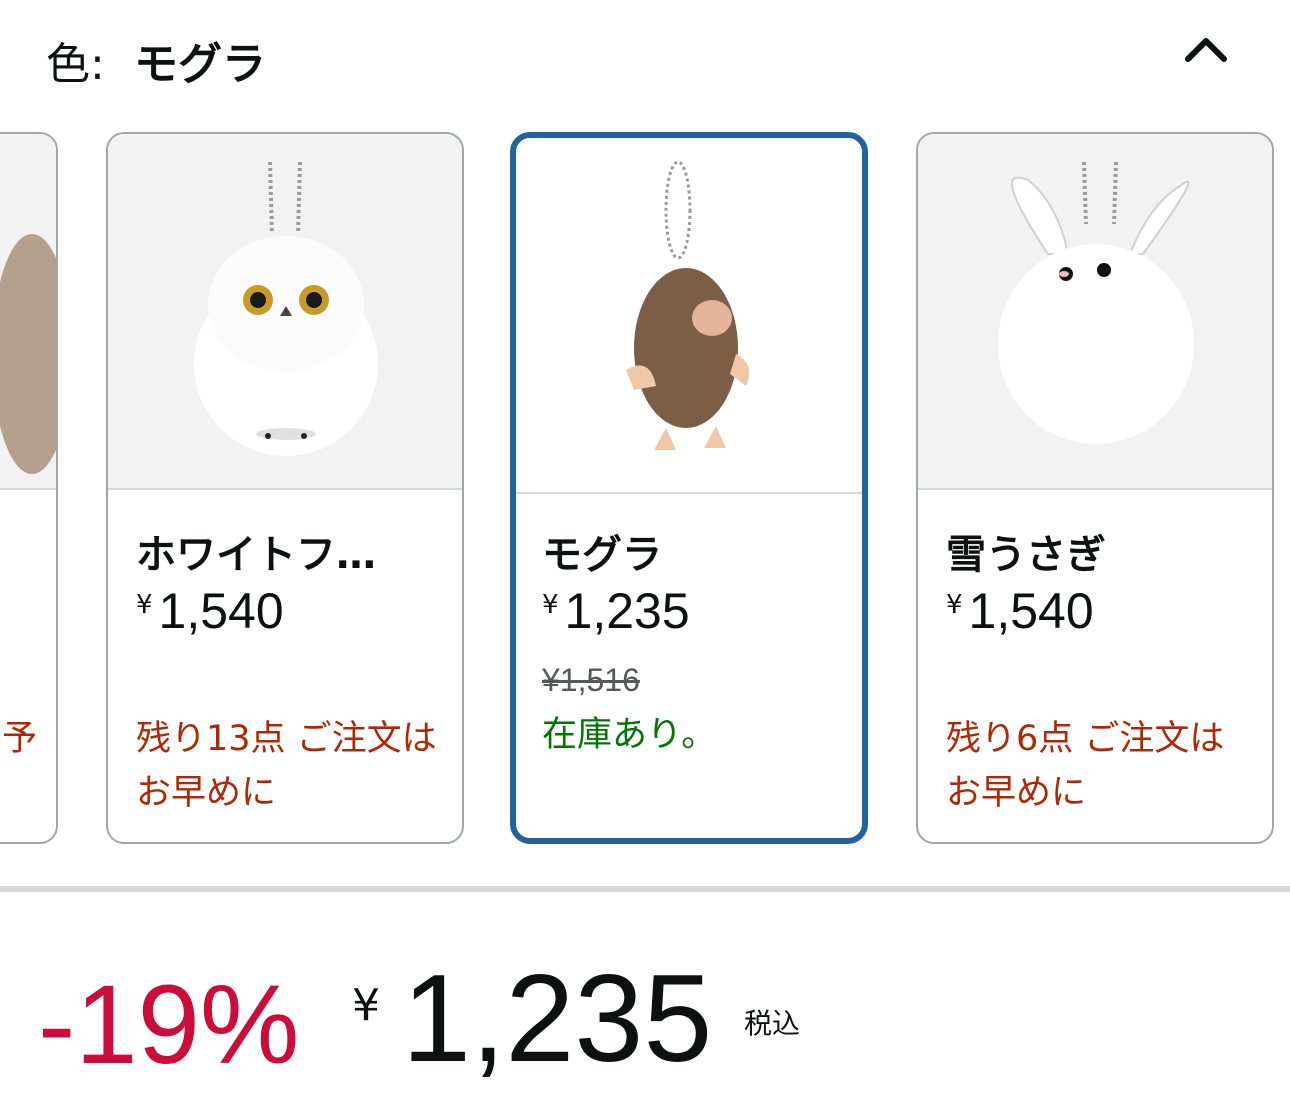 This screenshot has width=1290, height=1116. I want to click on color-label: 色:, so click(75, 64).